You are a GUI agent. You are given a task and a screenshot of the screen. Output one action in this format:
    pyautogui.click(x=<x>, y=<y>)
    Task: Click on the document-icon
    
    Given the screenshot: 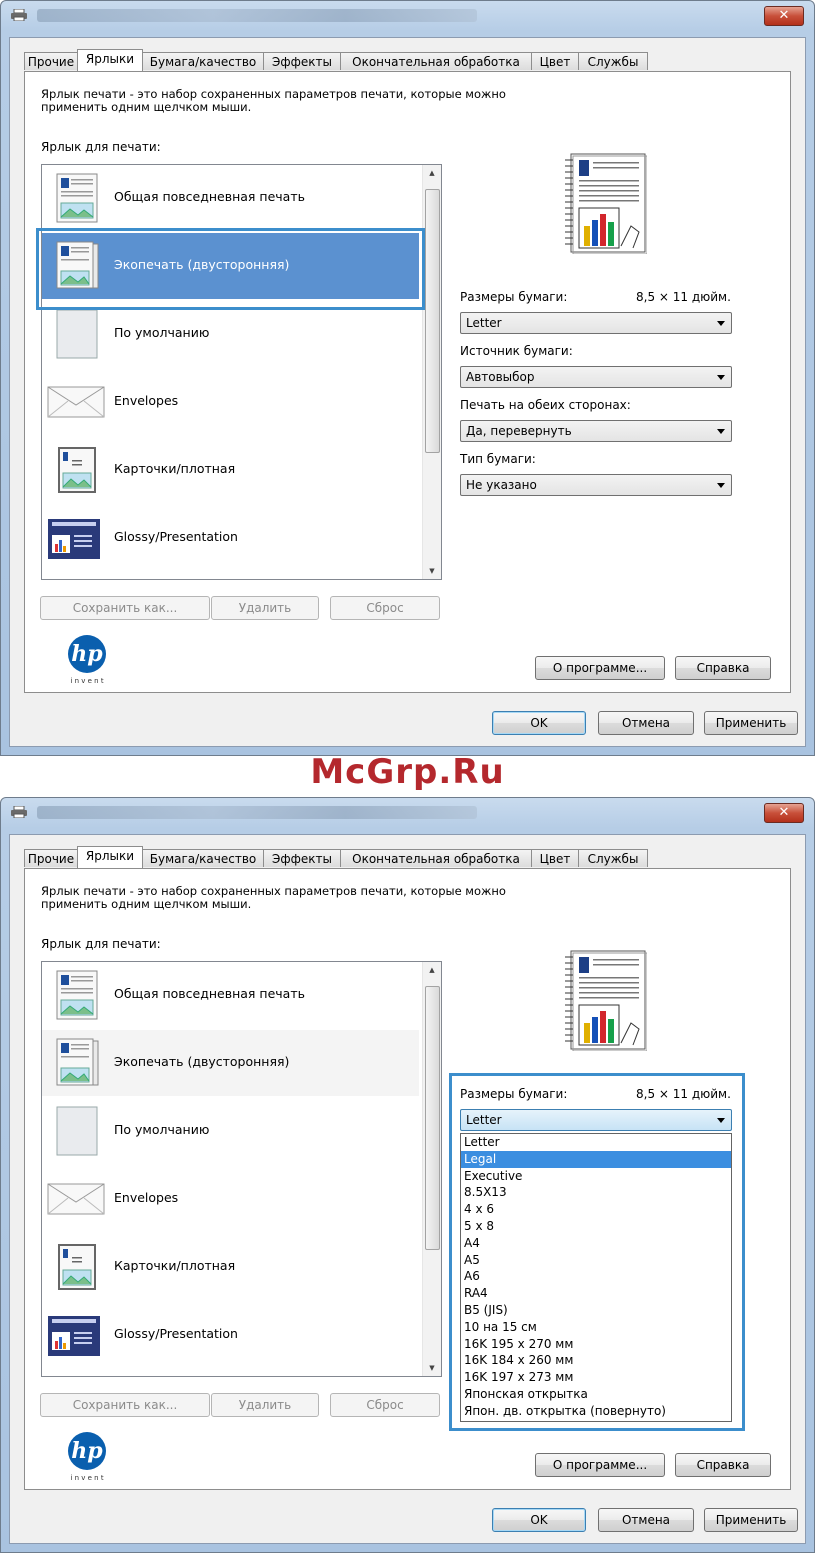 What is the action you would take?
    pyautogui.click(x=77, y=198)
    